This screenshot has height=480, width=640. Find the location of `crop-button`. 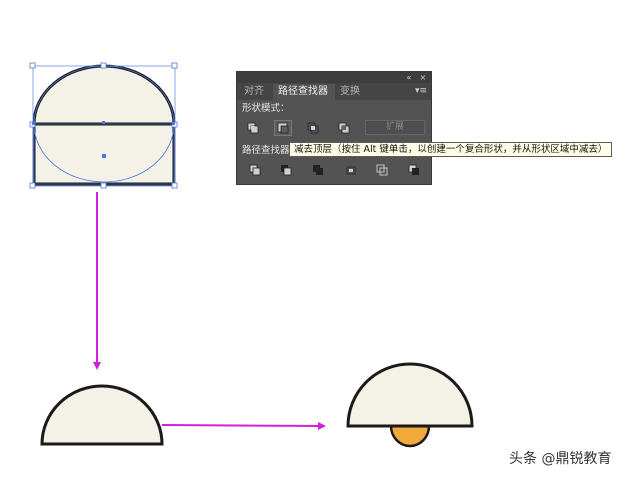

crop-button is located at coordinates (351, 170).